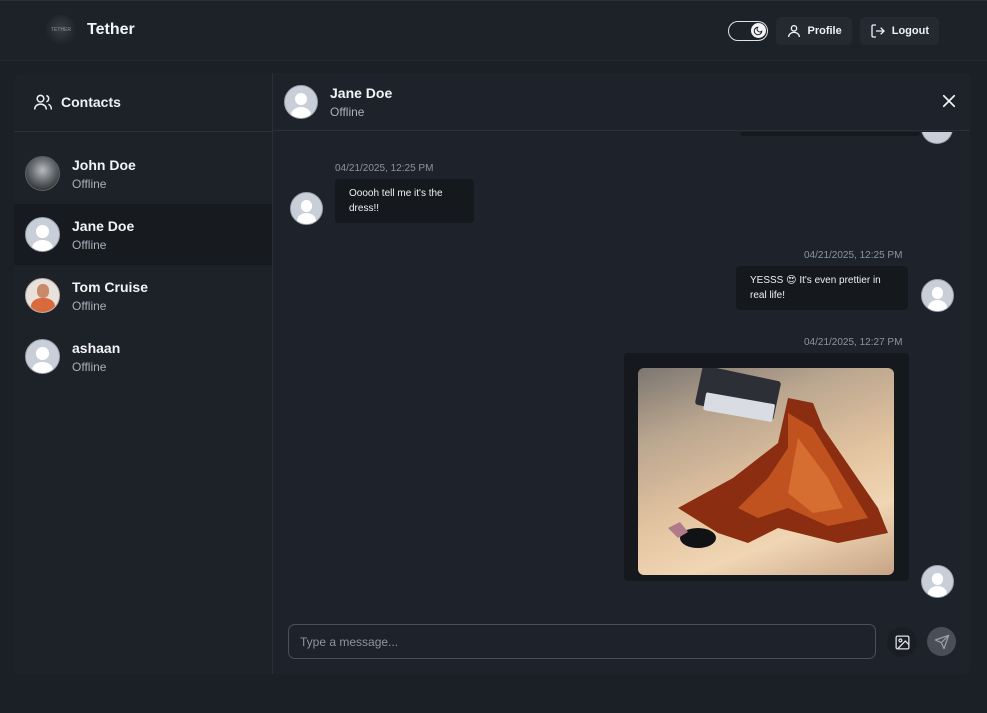 The image size is (987, 713). What do you see at coordinates (582, 641) in the screenshot?
I see `message-input` at bounding box center [582, 641].